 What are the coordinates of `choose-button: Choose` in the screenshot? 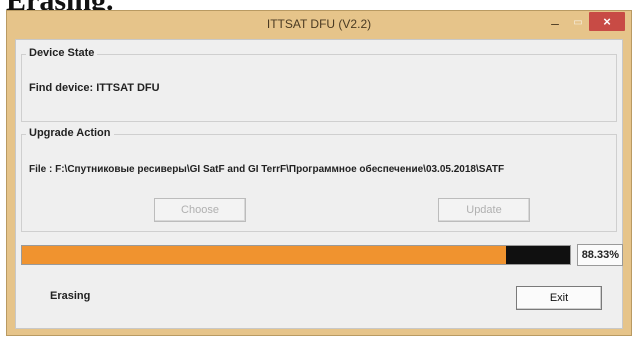 It's located at (200, 210).